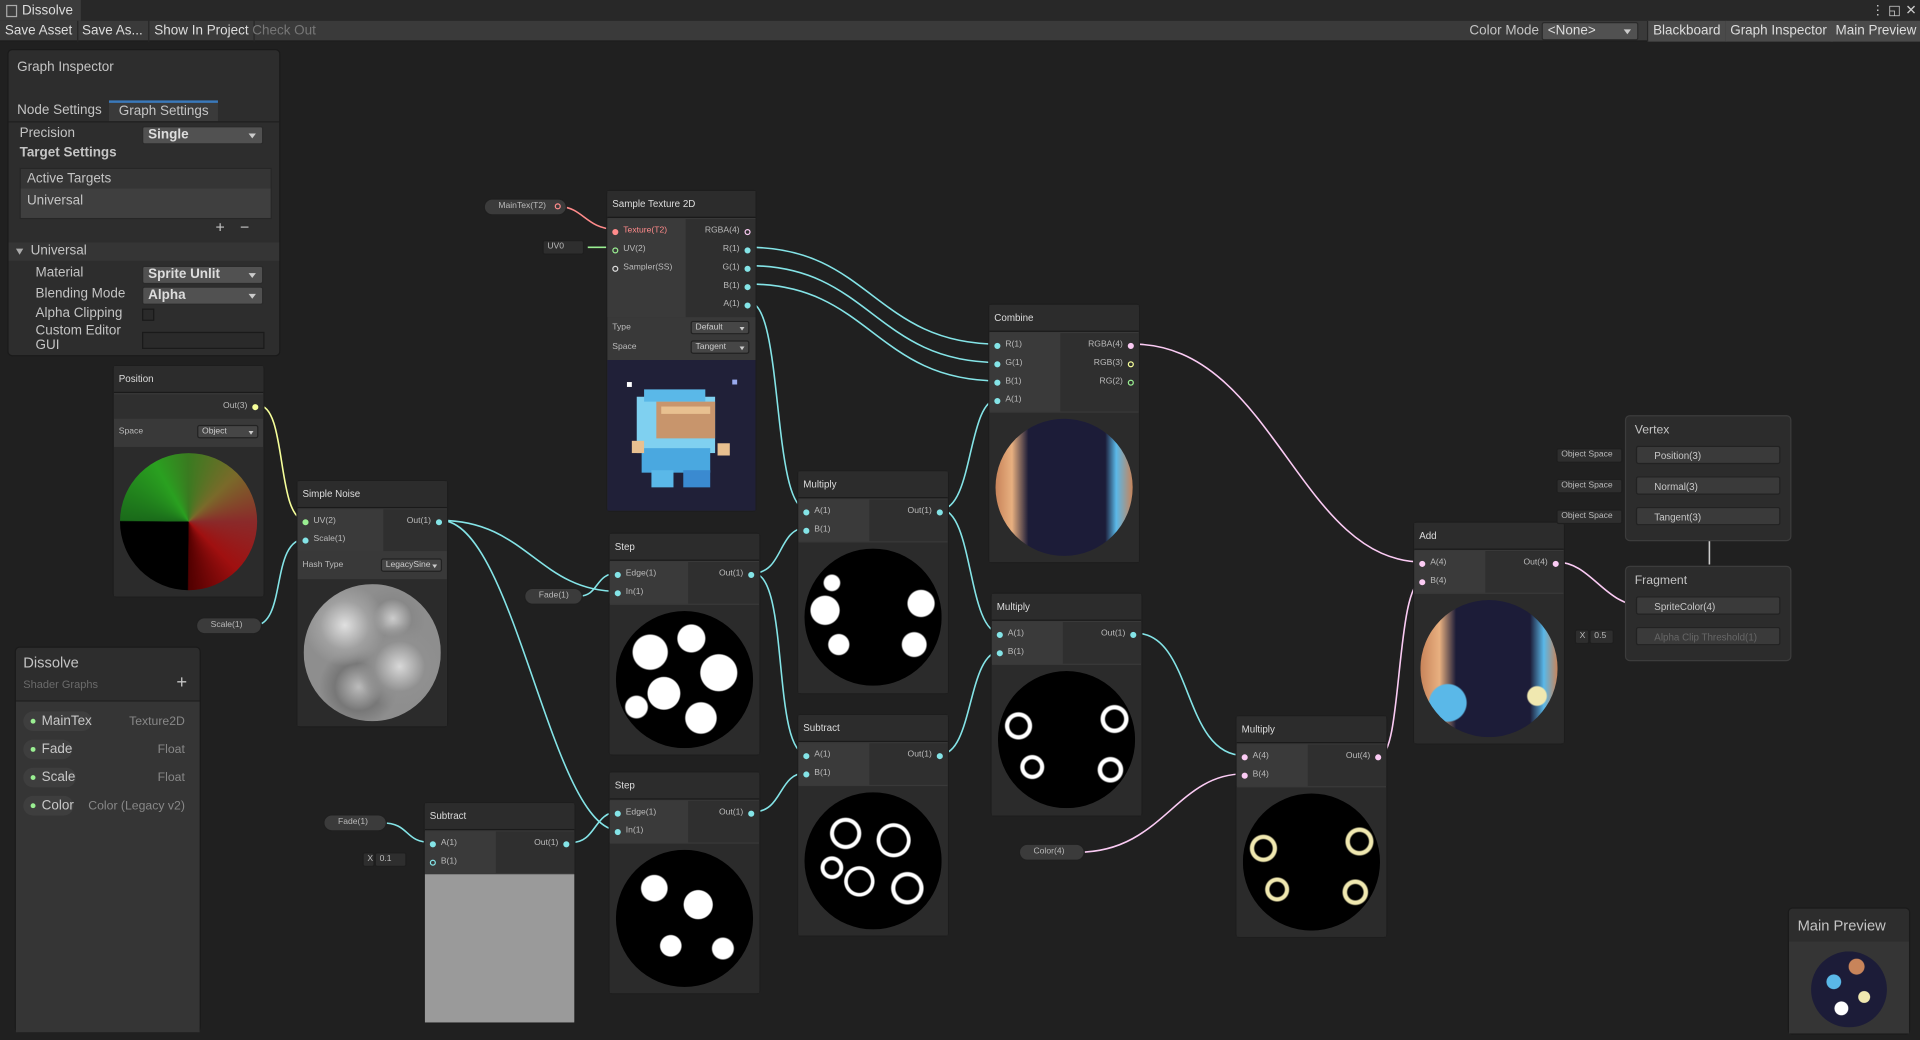 This screenshot has height=1040, width=1920. What do you see at coordinates (148, 314) in the screenshot?
I see `alpha-clipping-checkbox` at bounding box center [148, 314].